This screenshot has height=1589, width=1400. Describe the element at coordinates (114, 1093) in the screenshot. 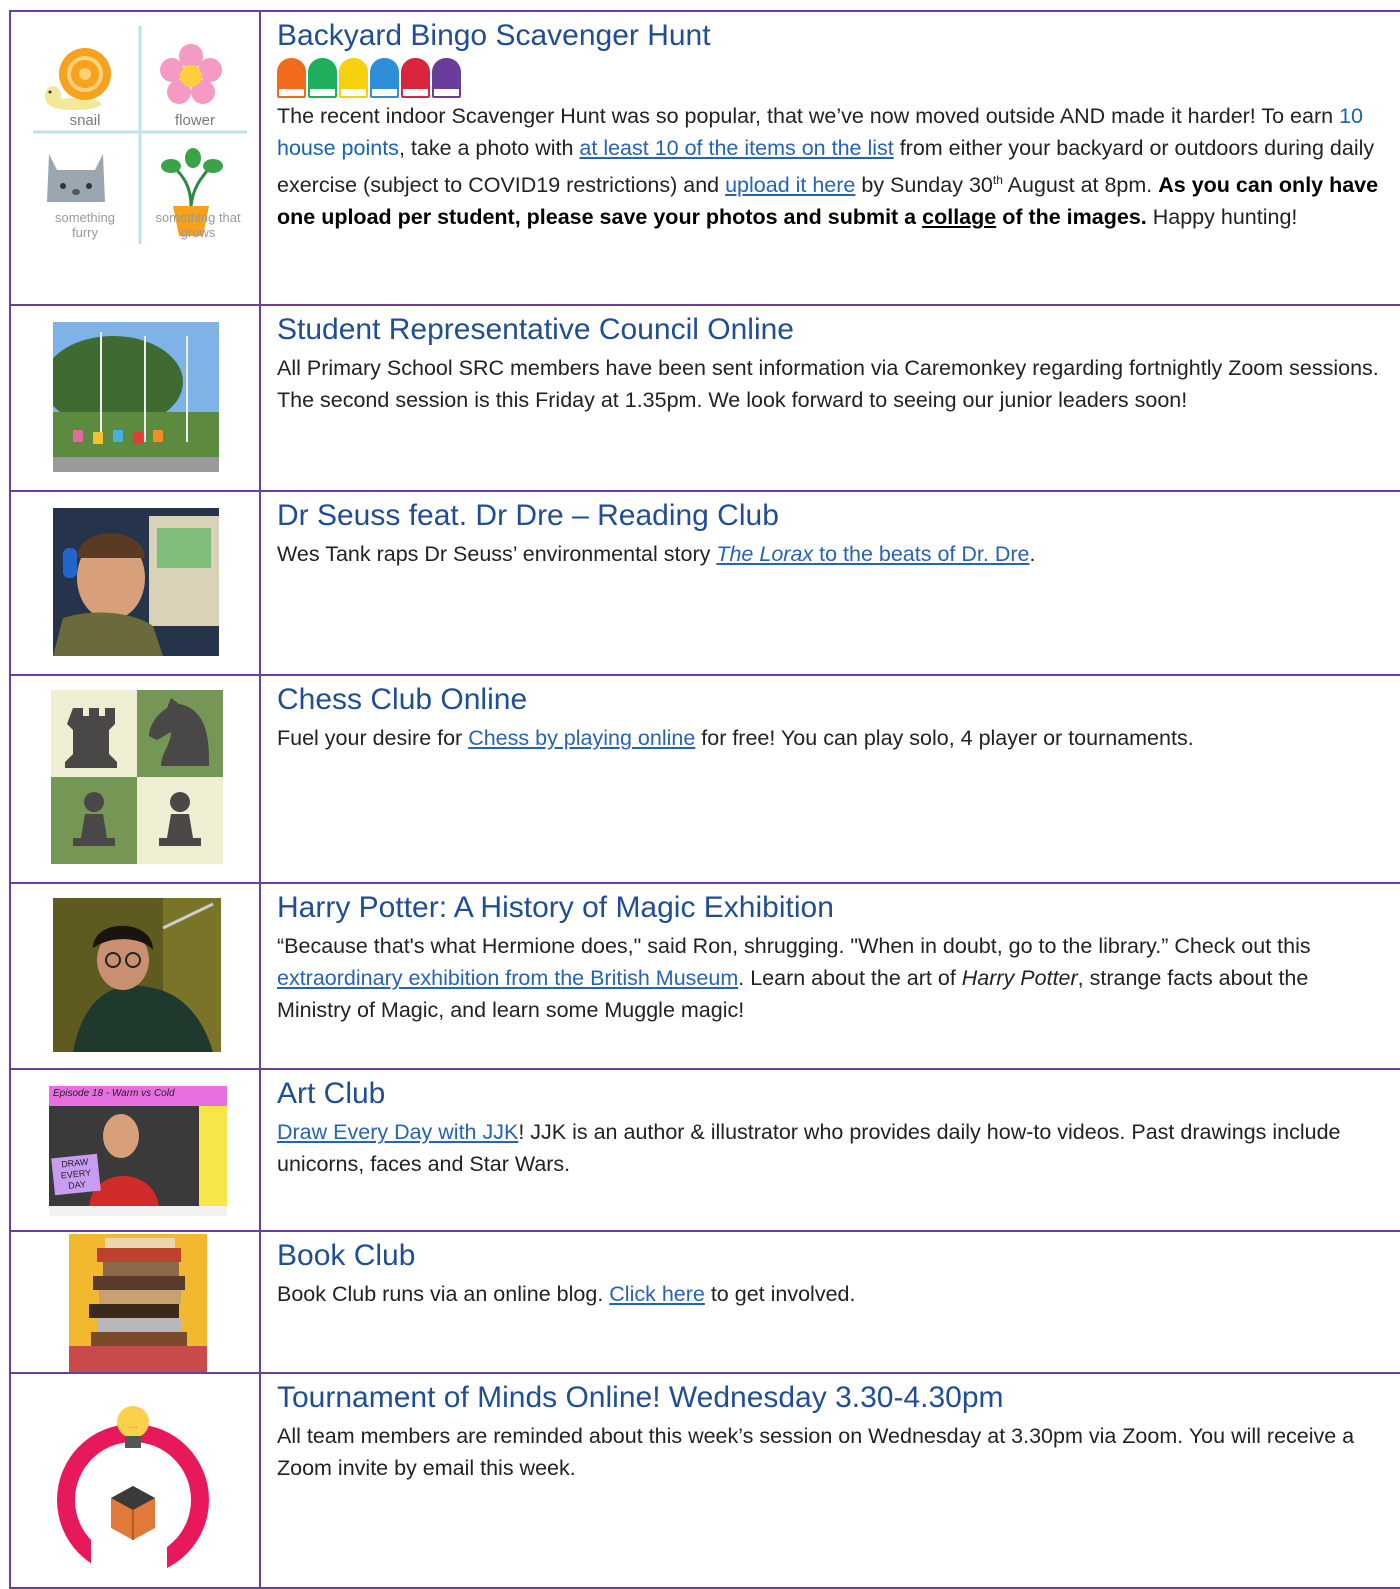

I see `thumb-banner: Episode 18 - Warm vs Cold` at that location.